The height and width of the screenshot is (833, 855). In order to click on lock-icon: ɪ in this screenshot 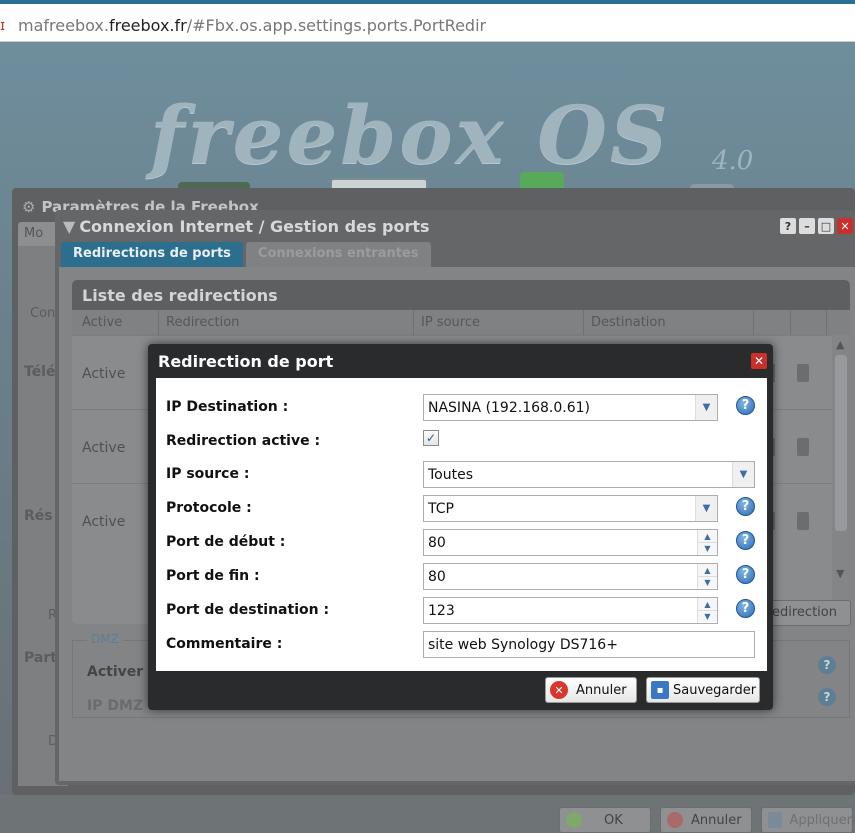, I will do `click(3, 26)`.